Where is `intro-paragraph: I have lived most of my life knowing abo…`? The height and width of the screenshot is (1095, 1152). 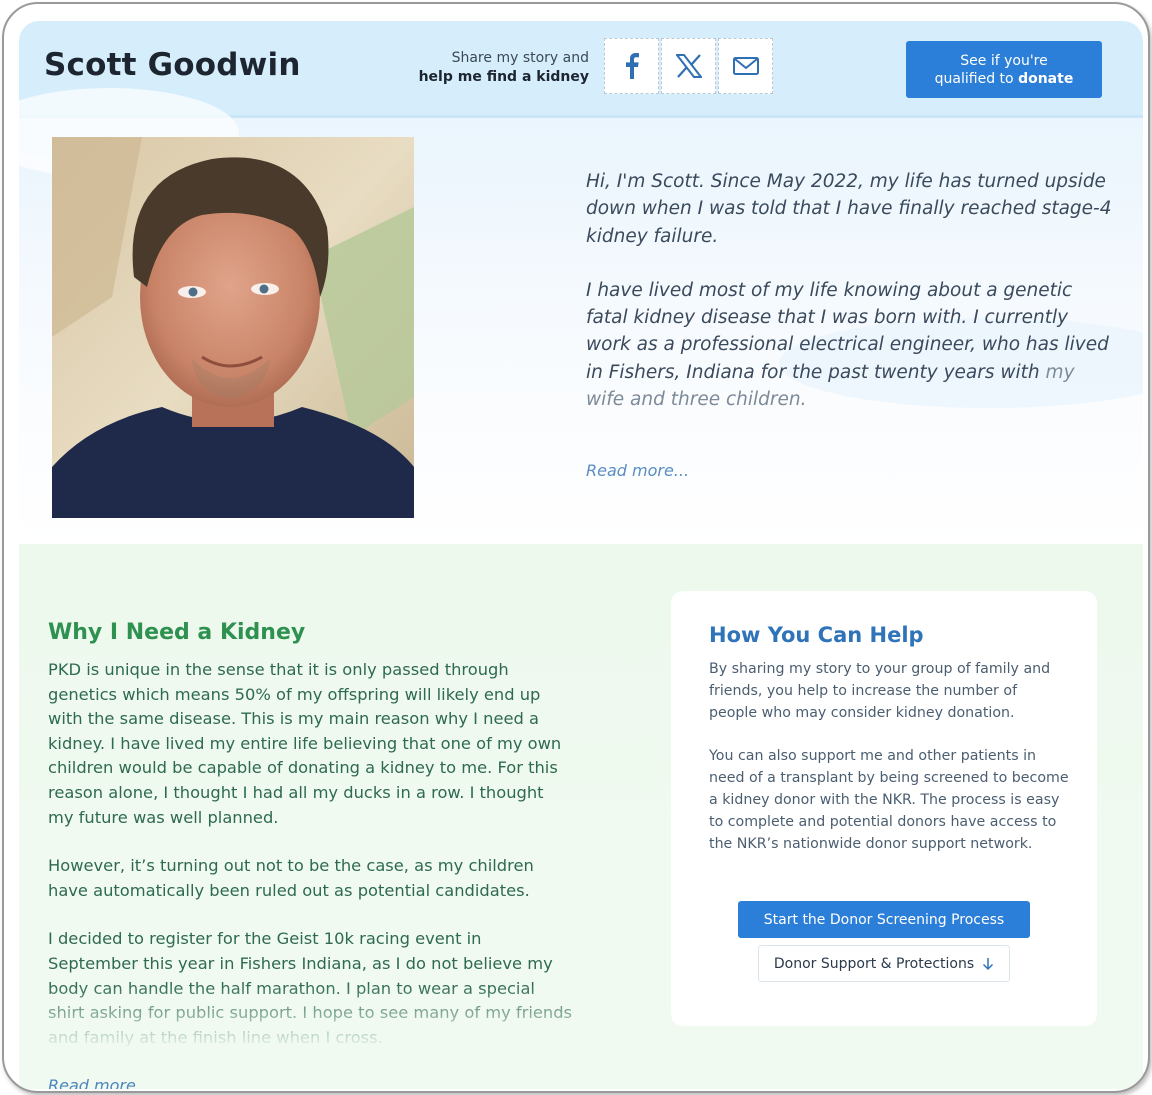 intro-paragraph: I have lived most of my life knowing abo… is located at coordinates (847, 345).